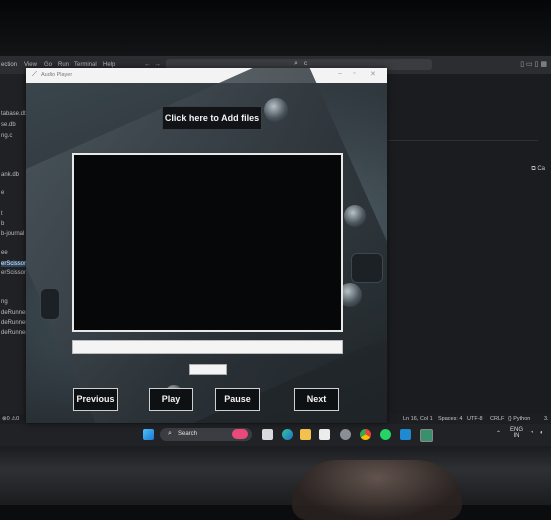 This screenshot has width=551, height=520. What do you see at coordinates (532, 433) in the screenshot?
I see `wifi-icon: ◔` at bounding box center [532, 433].